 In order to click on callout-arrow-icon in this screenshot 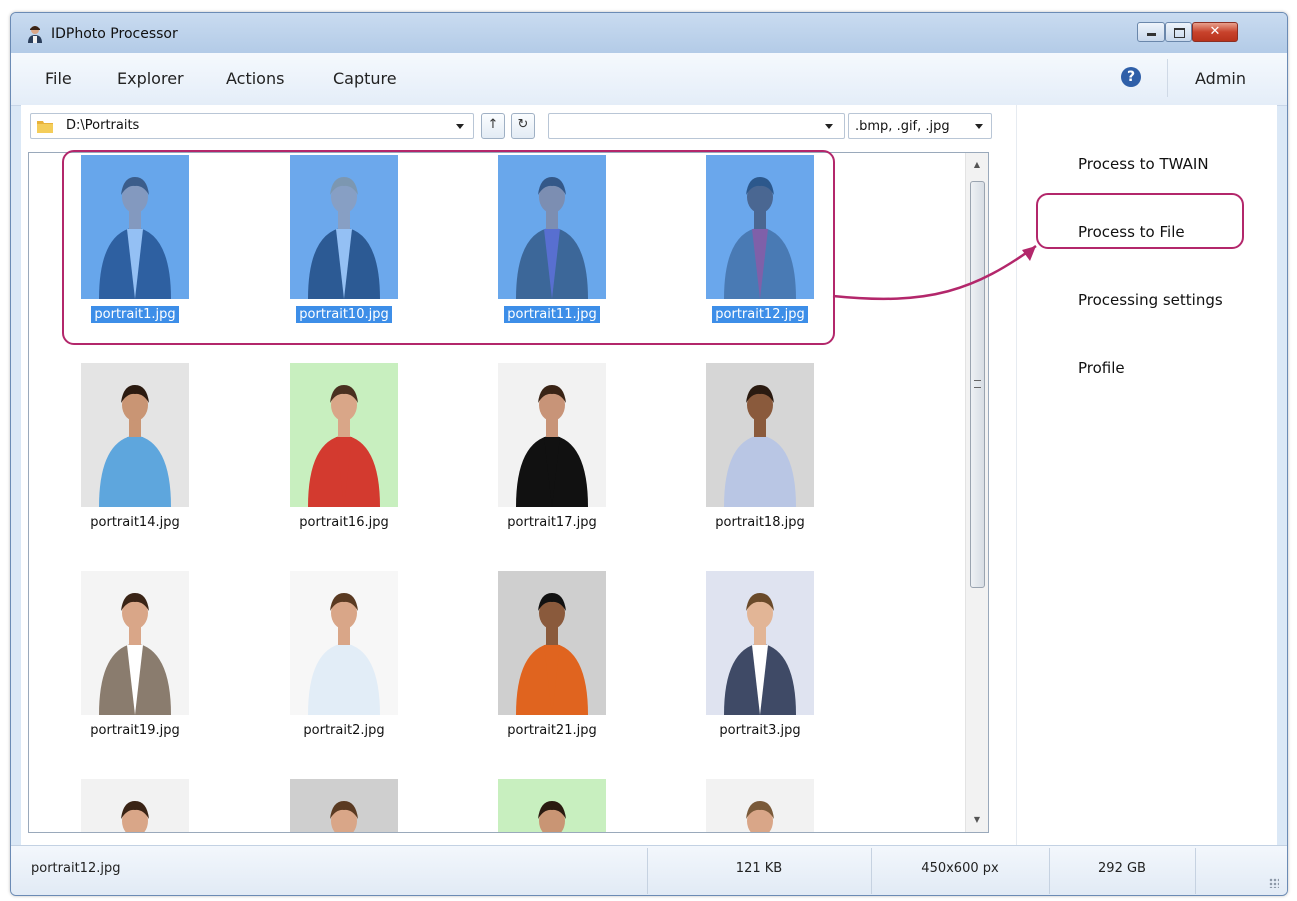, I will do `click(934, 272)`.